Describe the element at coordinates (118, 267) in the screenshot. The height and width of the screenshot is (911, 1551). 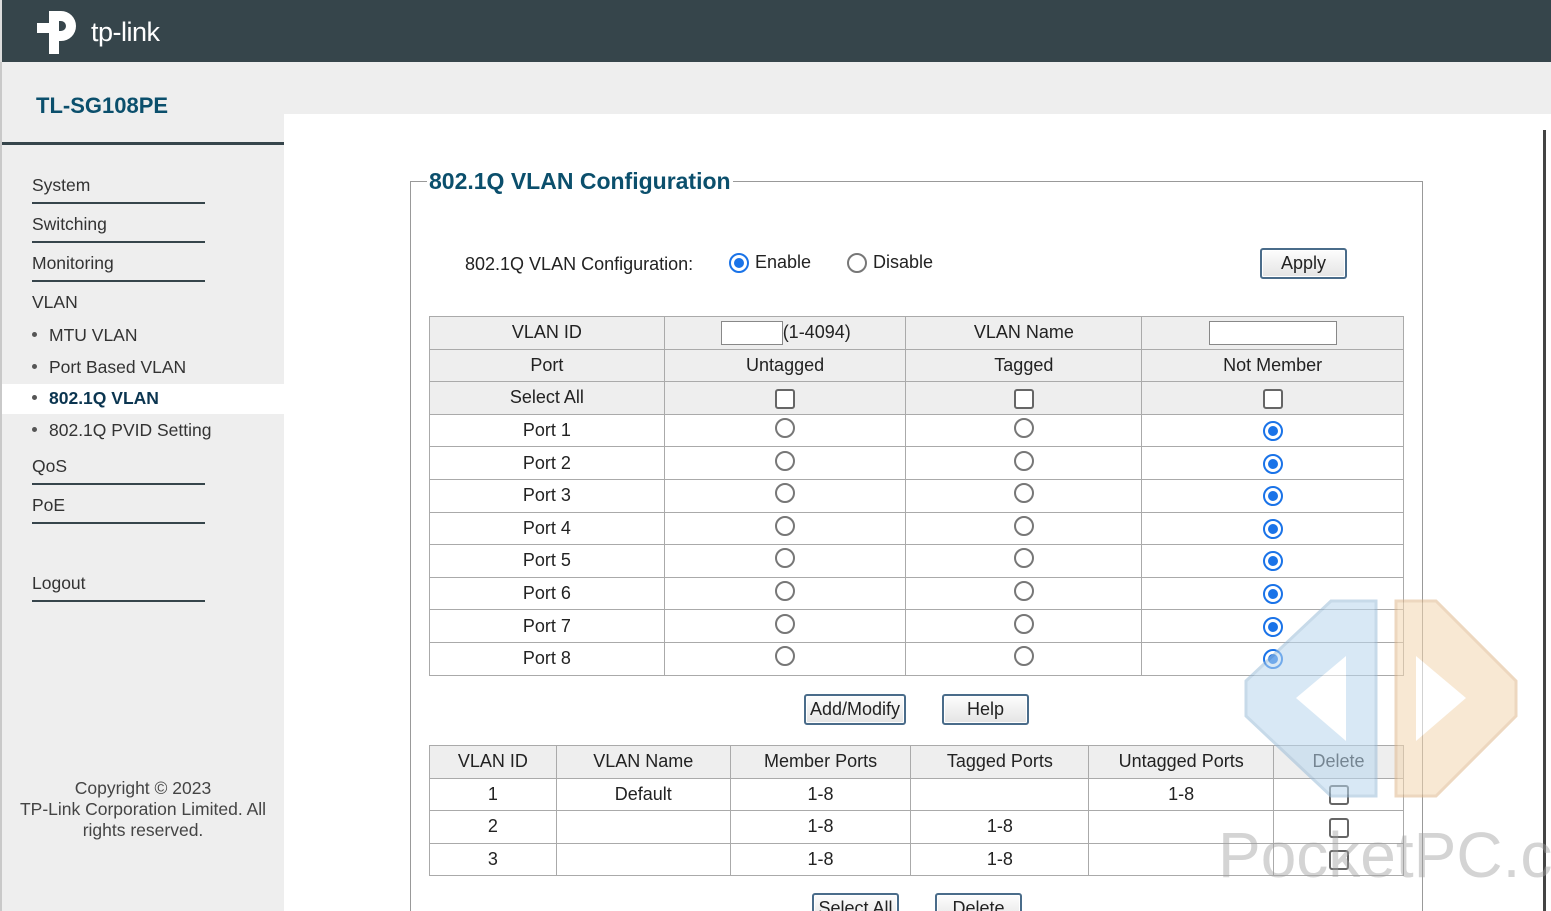
I see `nav-monitoring: Monitoring` at that location.